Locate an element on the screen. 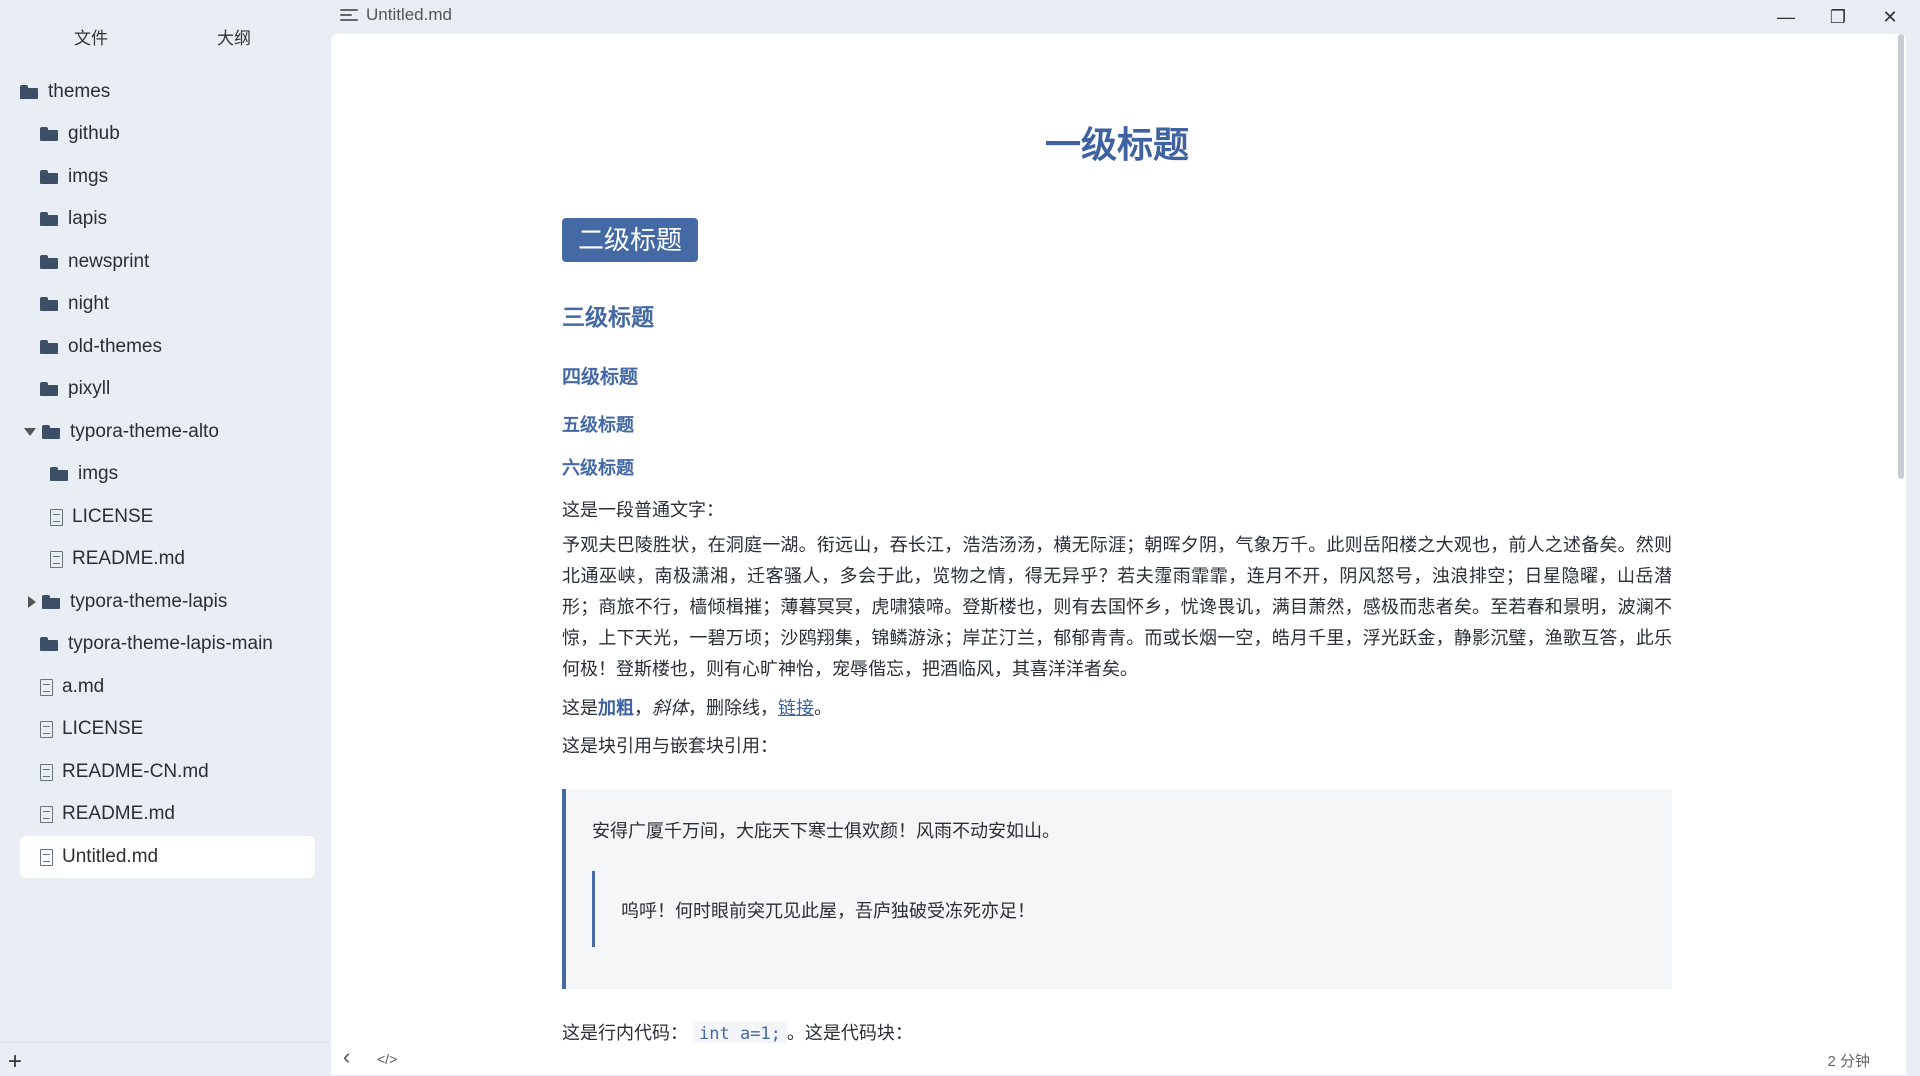  tree-item-label: typora-theme-alto is located at coordinates (144, 431).